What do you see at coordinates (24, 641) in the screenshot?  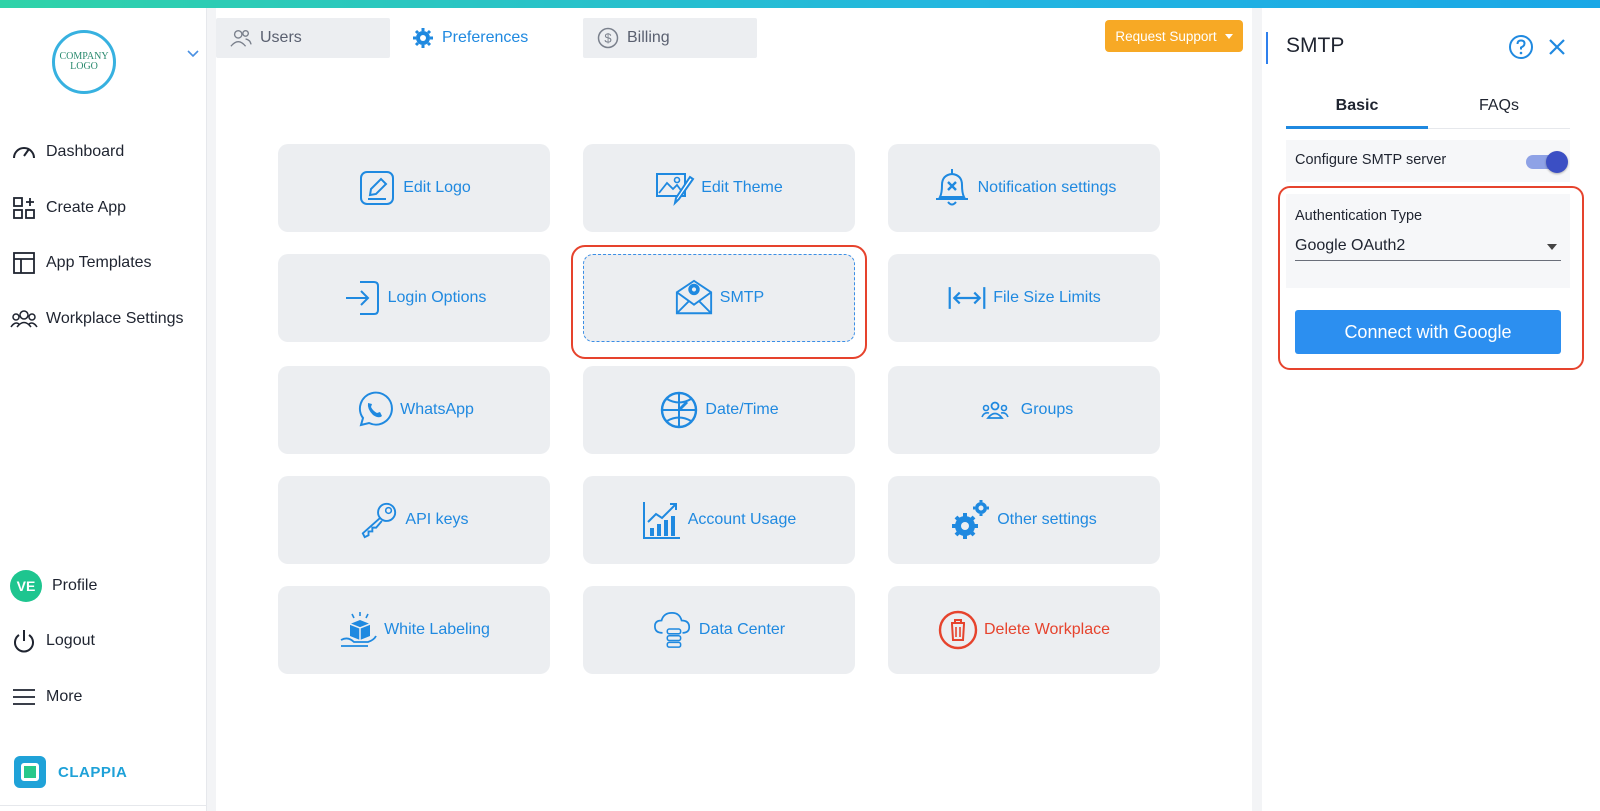 I see `power-icon` at bounding box center [24, 641].